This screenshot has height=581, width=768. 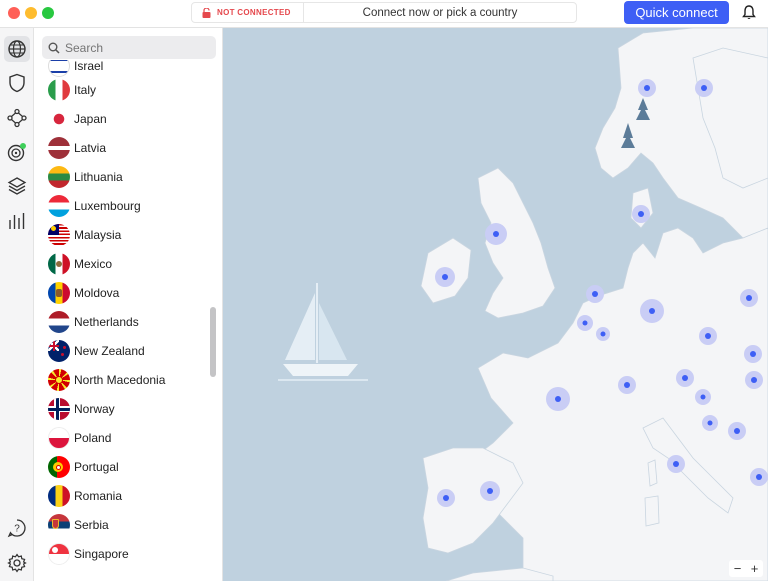 I want to click on search-box, so click(x=129, y=47).